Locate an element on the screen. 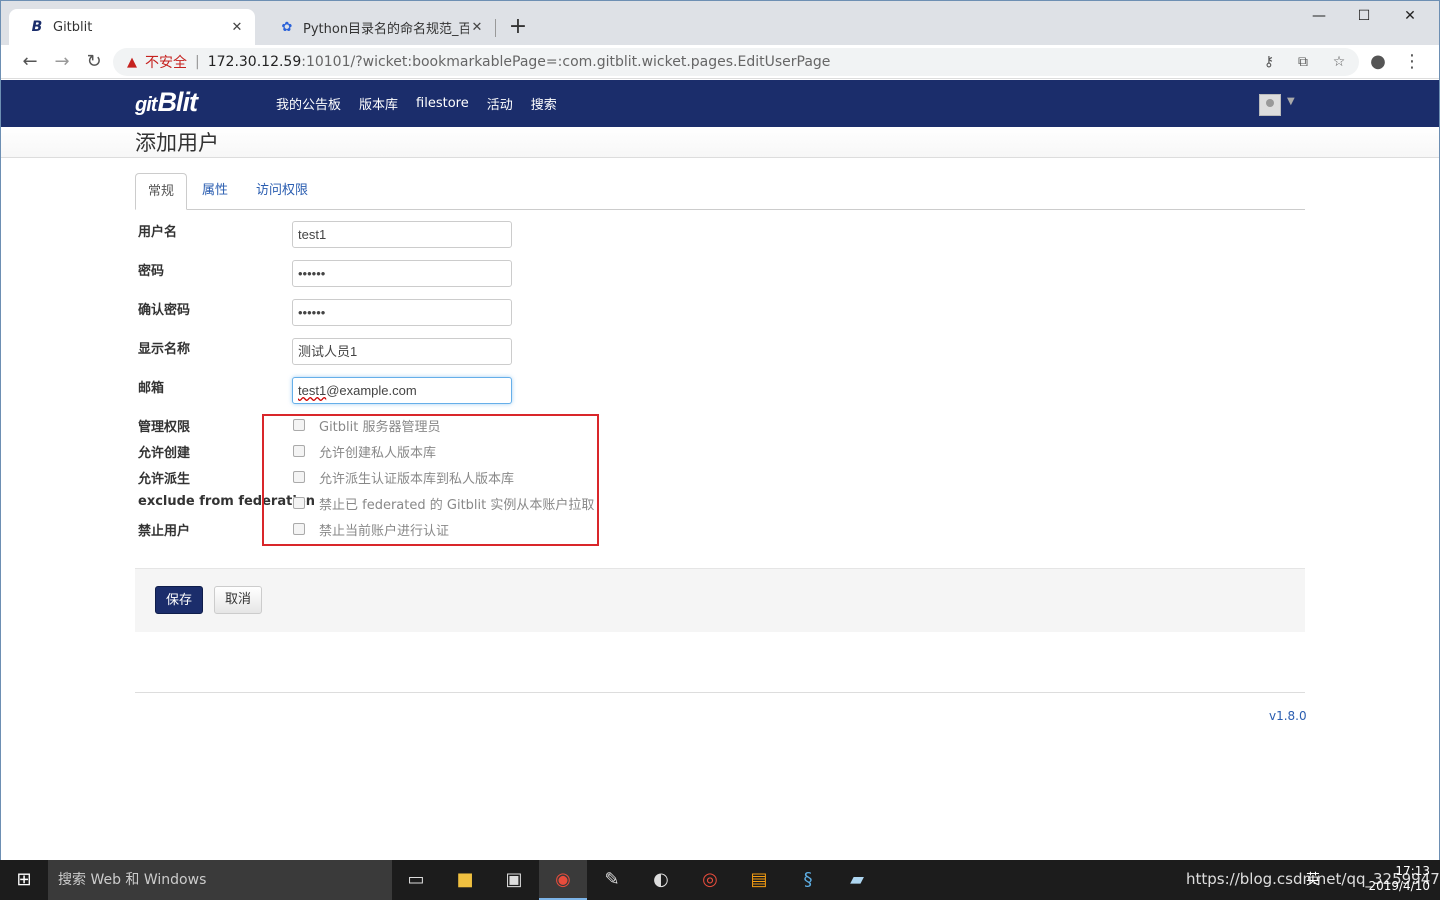 Image resolution: width=1440 pixels, height=900 pixels. menu-dots-icon: ⋮ is located at coordinates (1412, 62).